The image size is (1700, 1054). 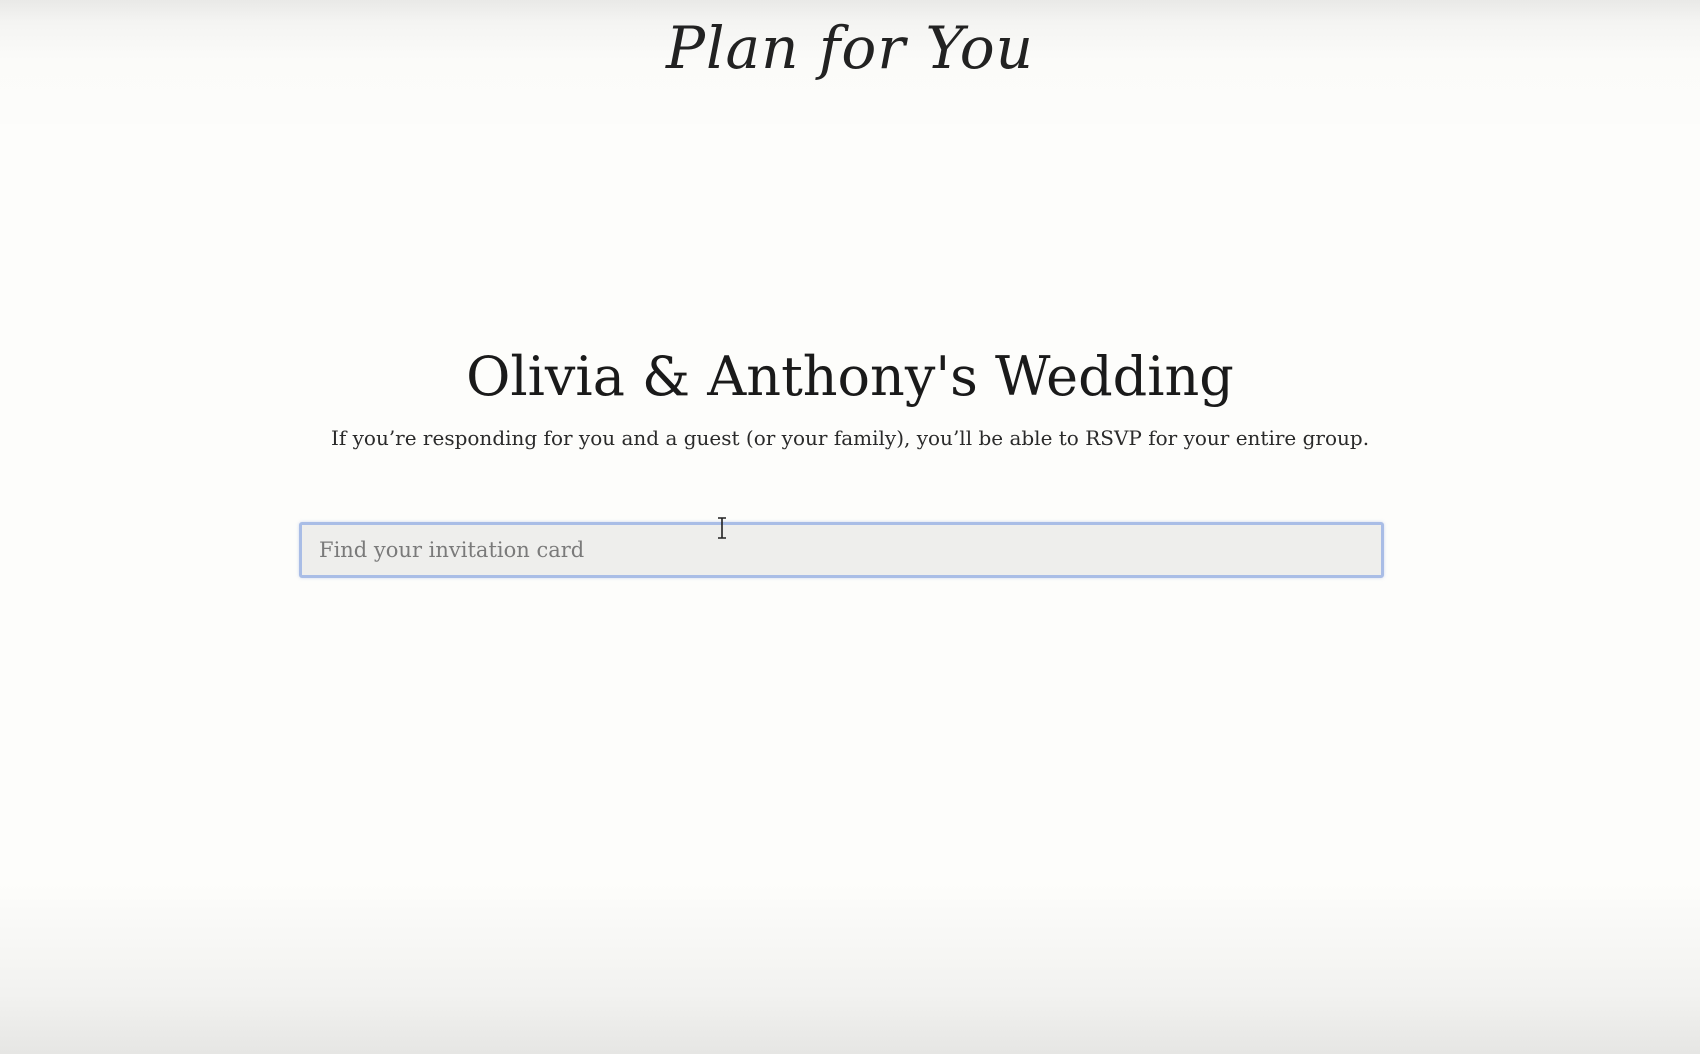 I want to click on invitation-search-input, so click(x=841, y=550).